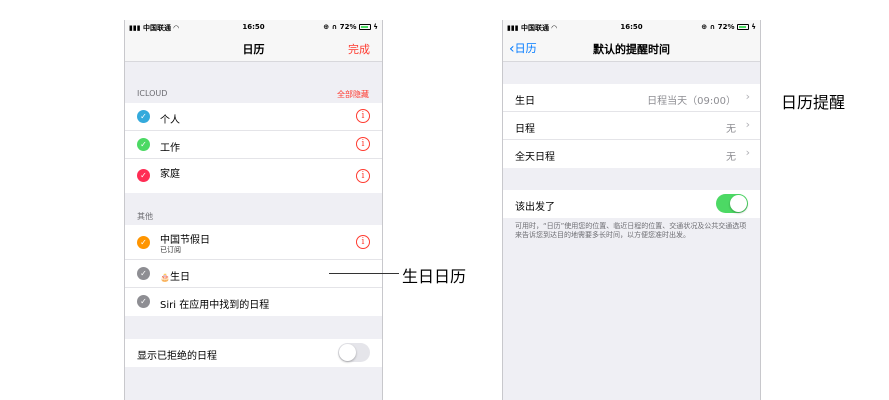 Image resolution: width=889 pixels, height=400 pixels. What do you see at coordinates (185, 240) in the screenshot?
I see `calendar-label: 中国节假日` at bounding box center [185, 240].